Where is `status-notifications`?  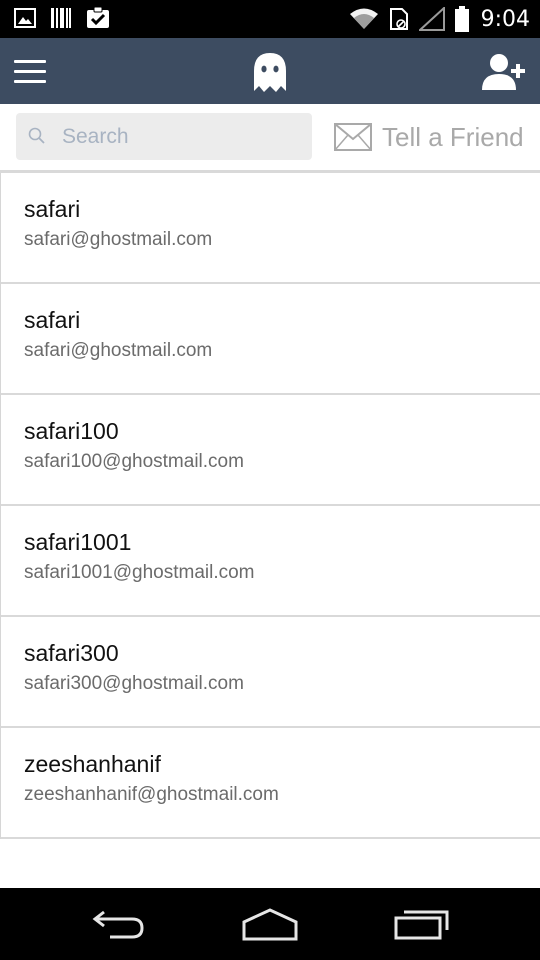
status-notifications is located at coordinates (62, 18).